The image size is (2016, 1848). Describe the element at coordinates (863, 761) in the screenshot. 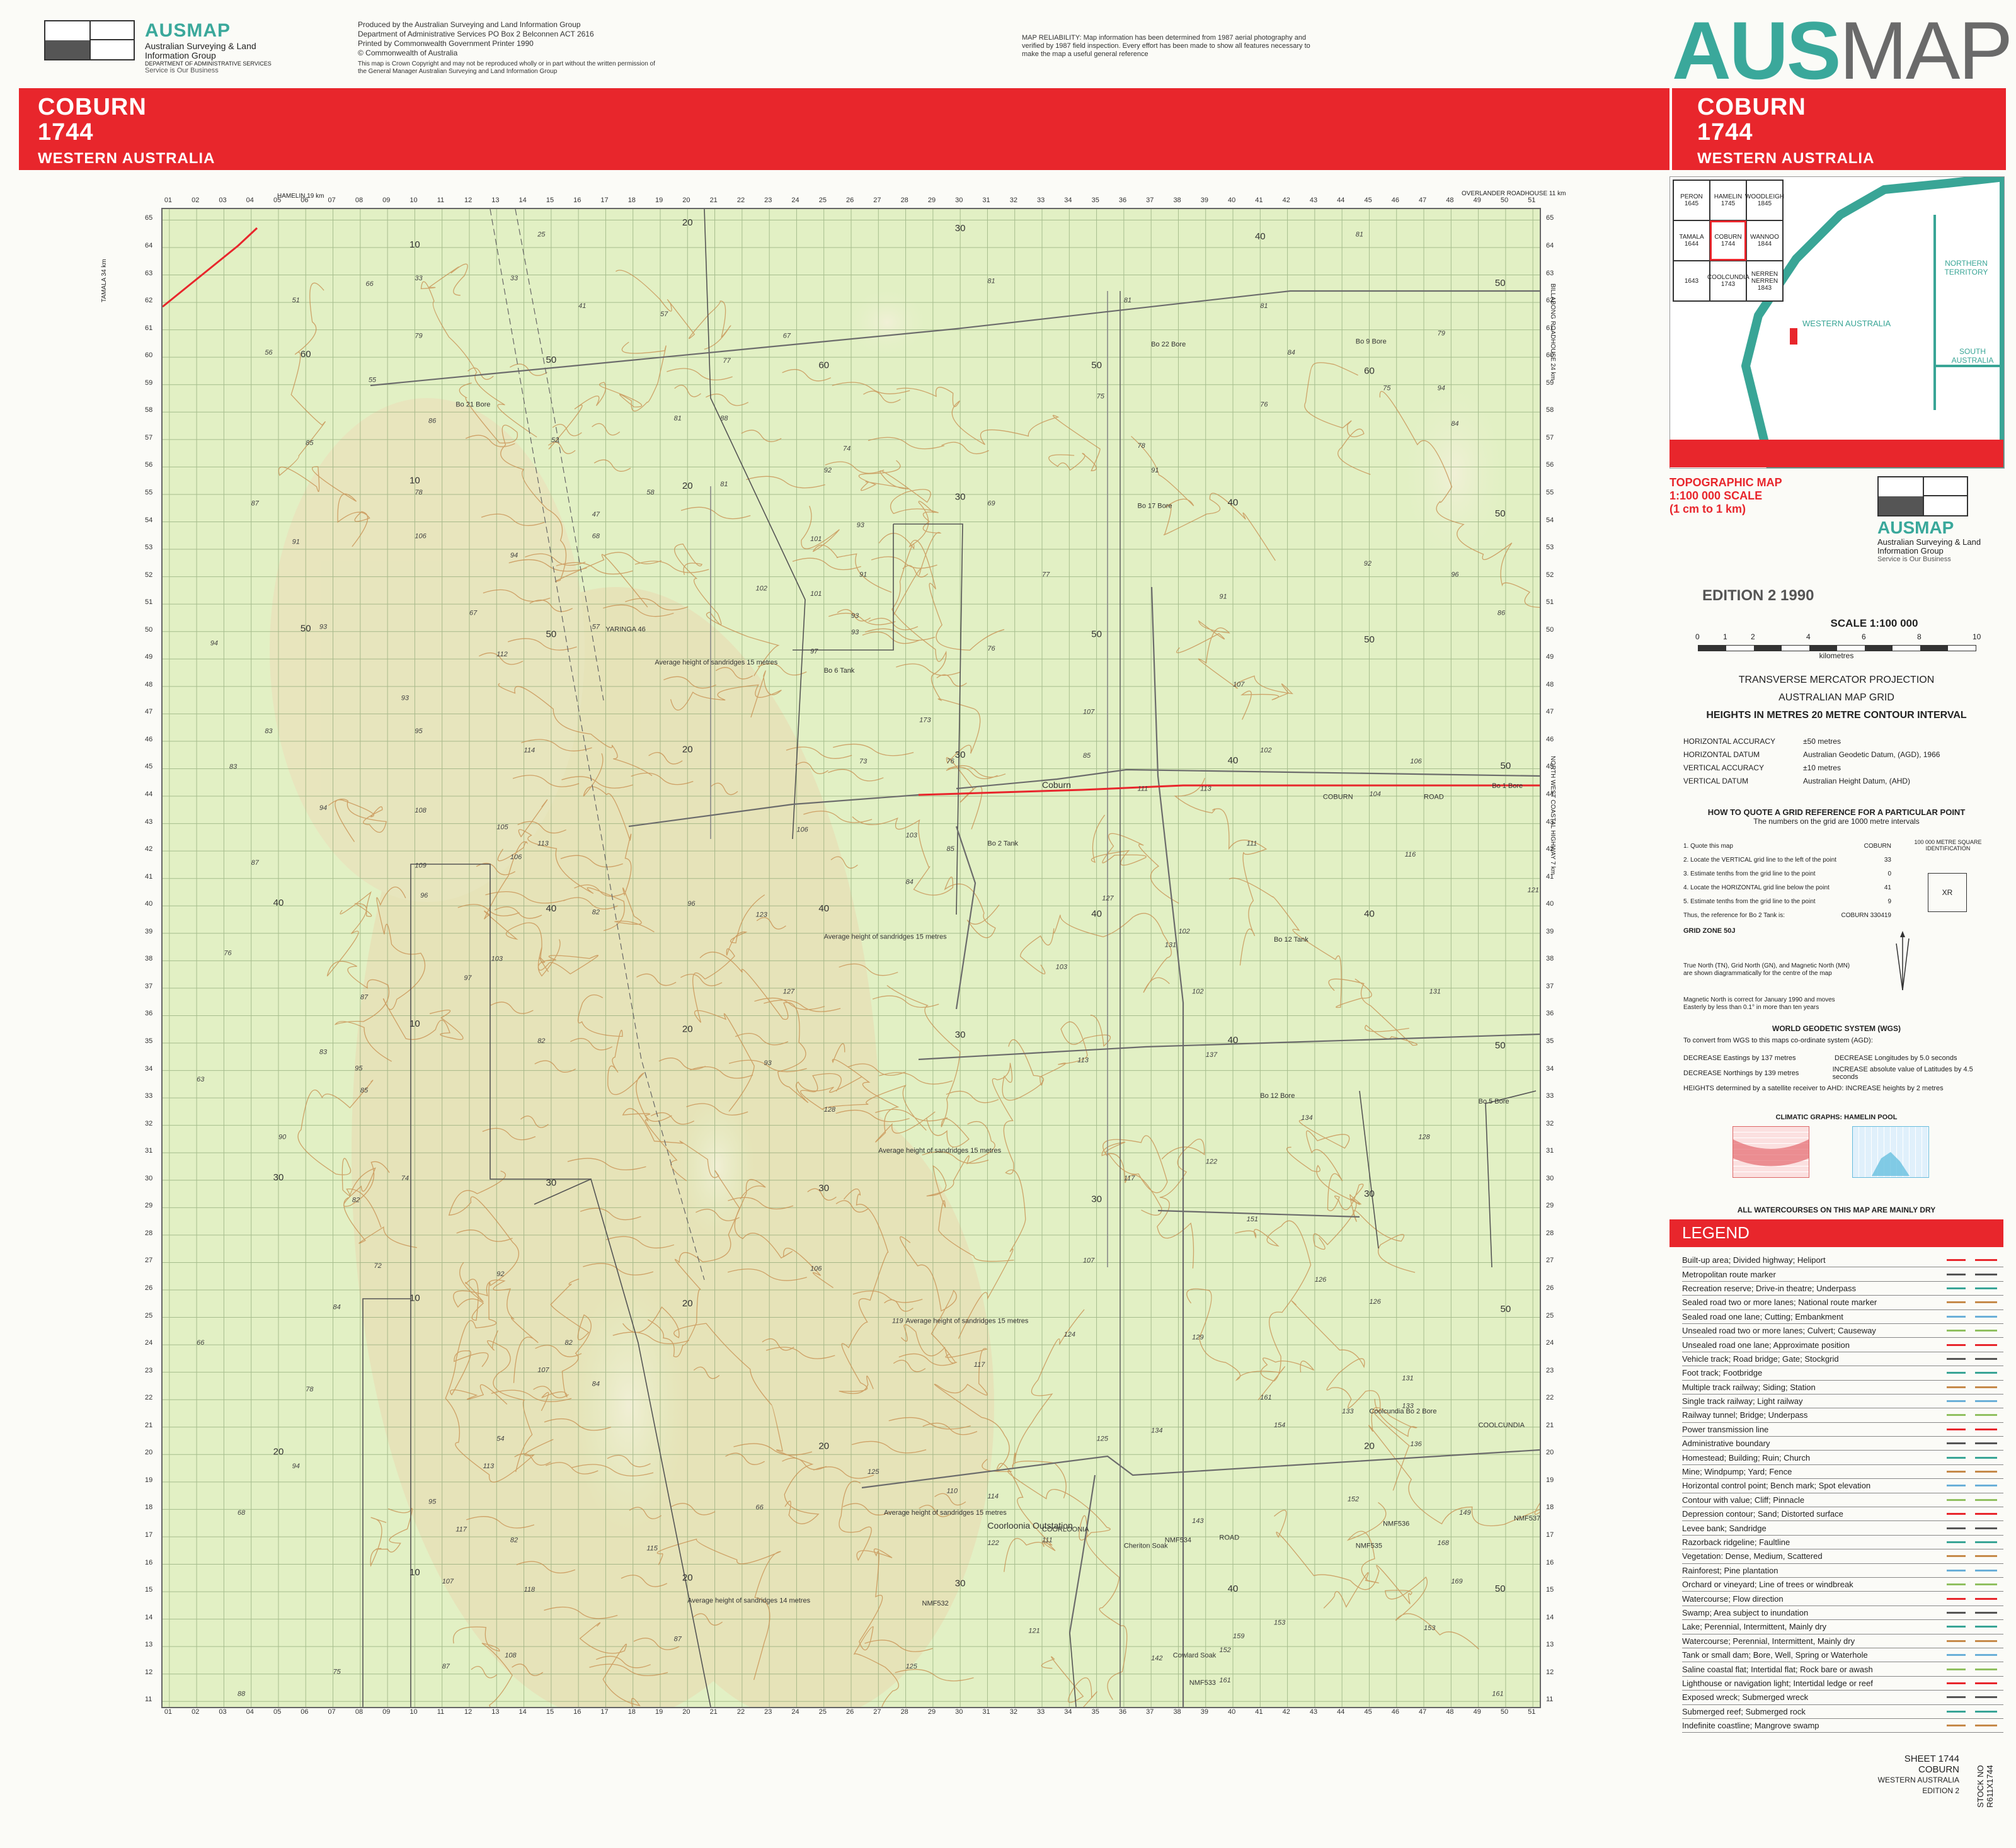

I see `spot-elevation: 73` at that location.